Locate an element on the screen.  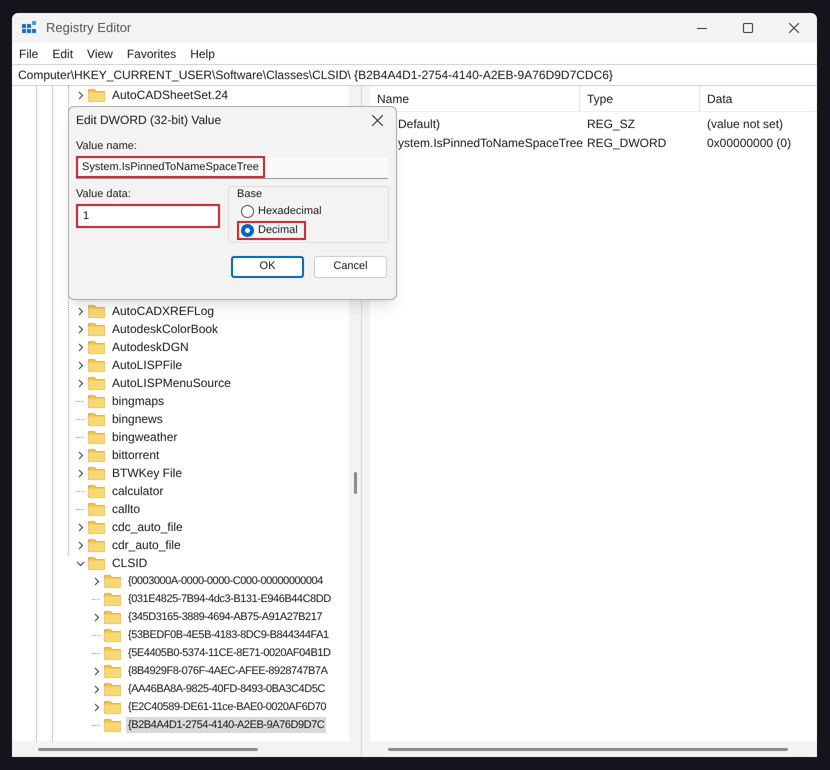
cancel-button: Cancel is located at coordinates (350, 267).